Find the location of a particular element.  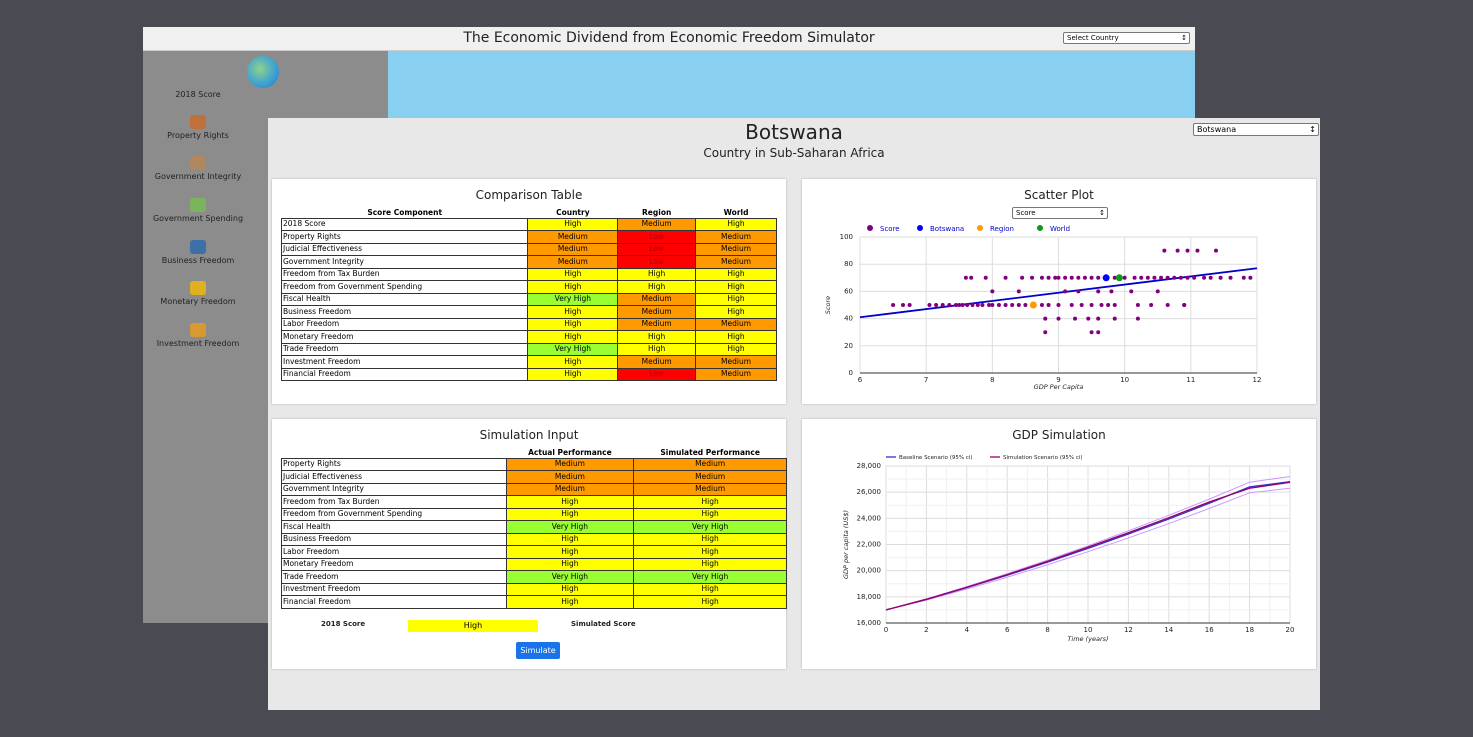

table-row: Labor Freedom High High is located at coordinates (534, 552).